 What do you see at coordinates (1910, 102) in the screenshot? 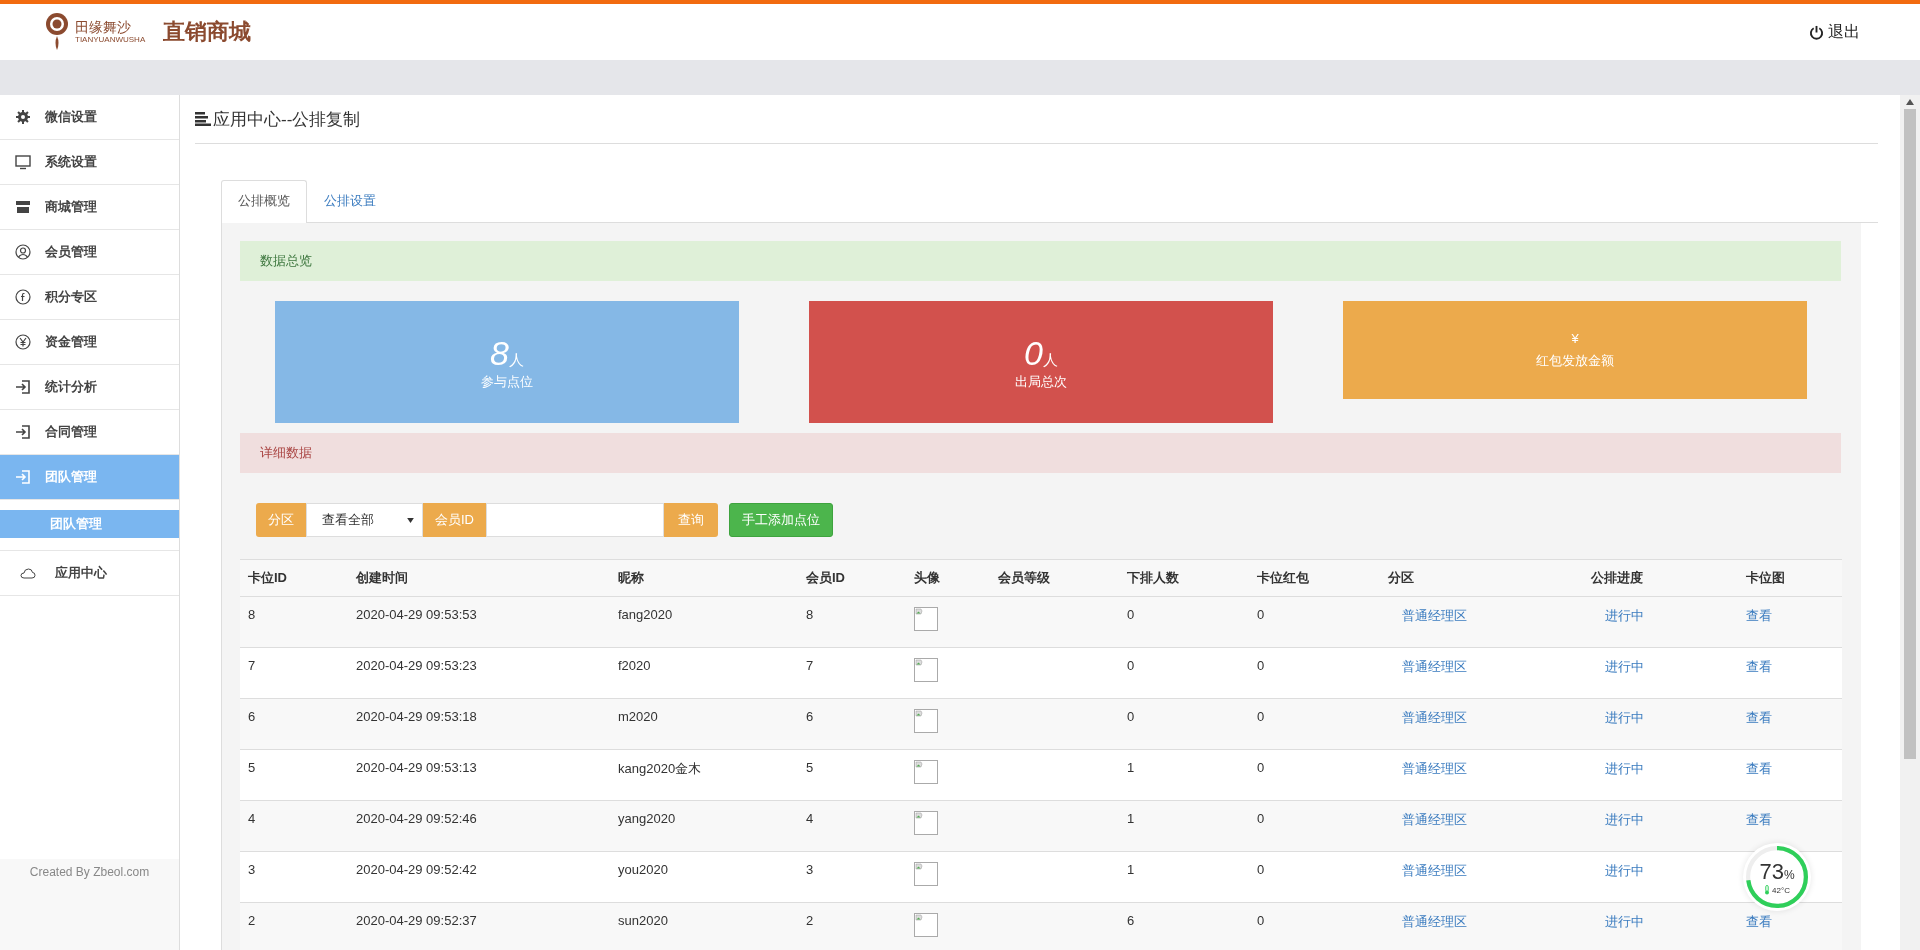
I see `scroll-up-arrow-icon` at bounding box center [1910, 102].